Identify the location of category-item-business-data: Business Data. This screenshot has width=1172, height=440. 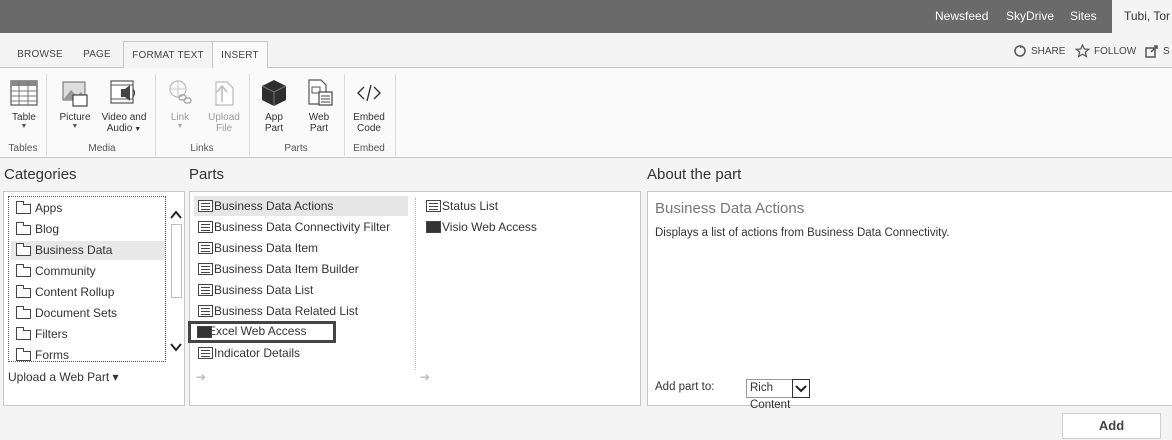
(88, 250).